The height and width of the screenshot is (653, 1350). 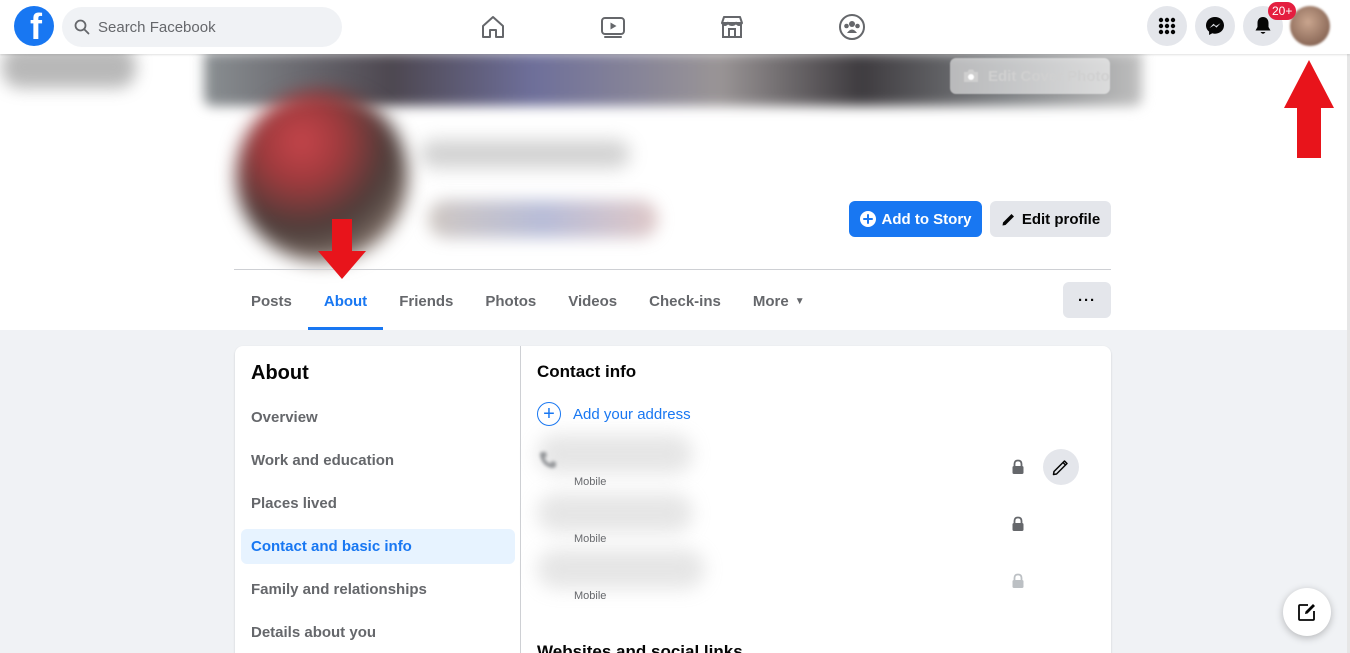 I want to click on add-to-story-button: Add to Story, so click(x=915, y=219).